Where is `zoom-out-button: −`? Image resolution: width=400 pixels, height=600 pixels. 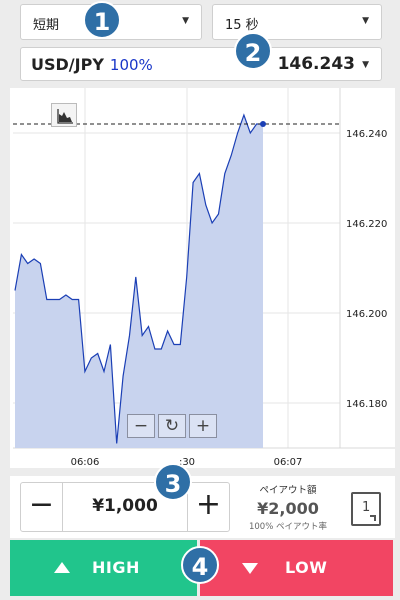 zoom-out-button: − is located at coordinates (141, 426).